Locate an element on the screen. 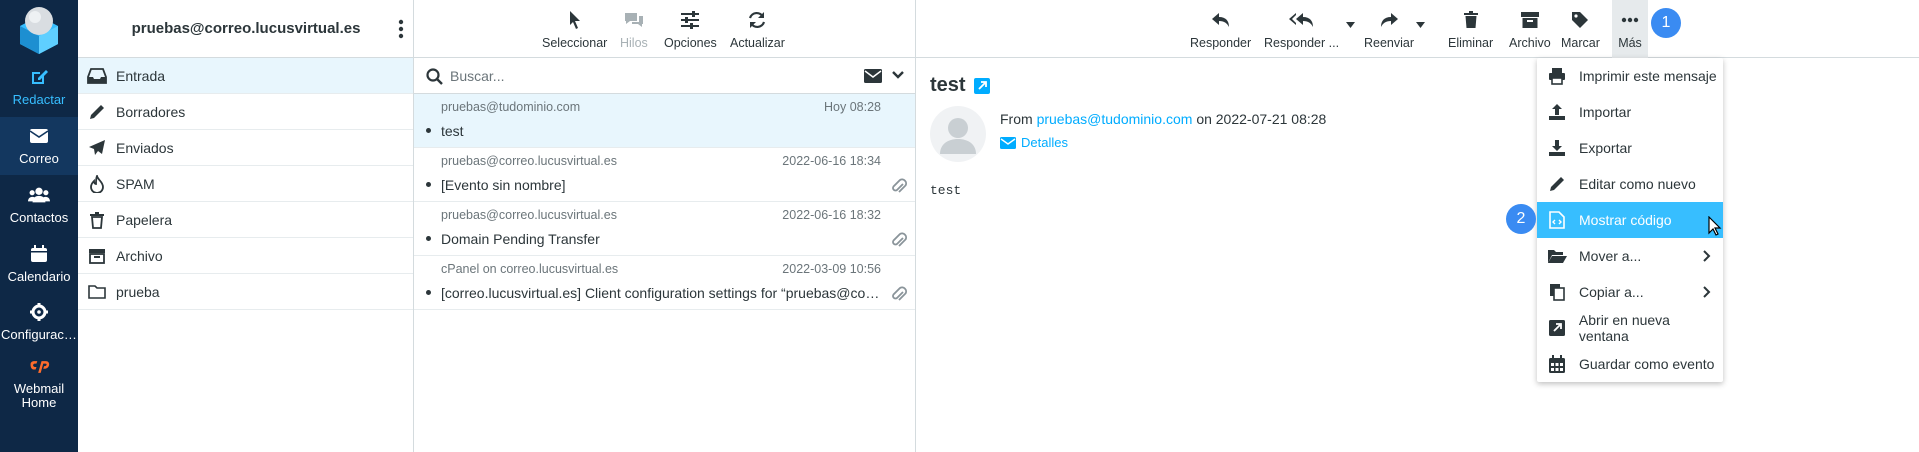  paperclip-icon is located at coordinates (899, 186).